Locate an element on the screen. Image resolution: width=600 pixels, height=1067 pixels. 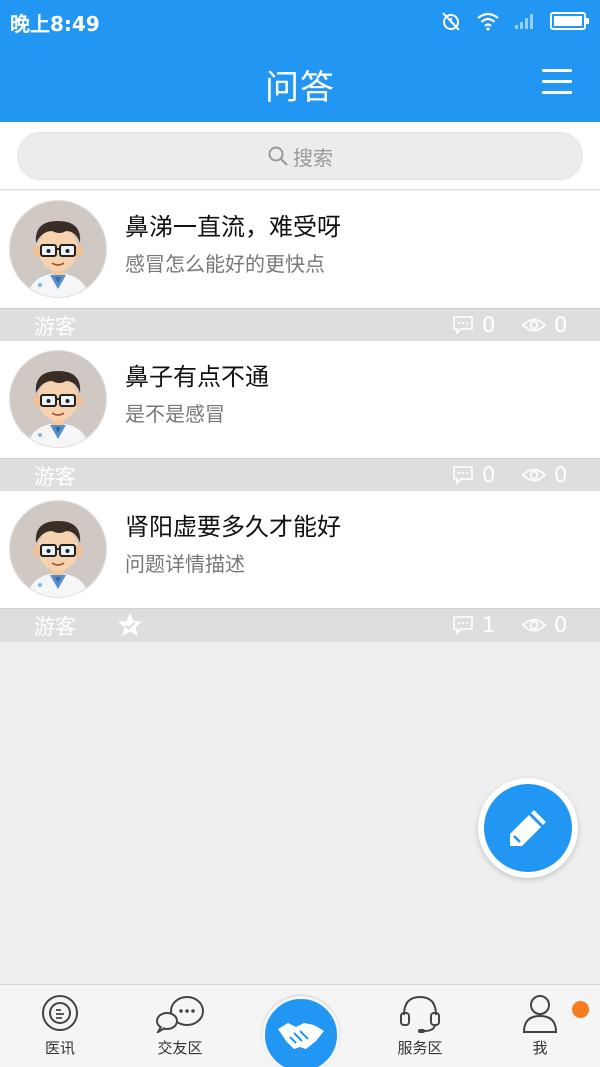
nav-item-service: 服务区 is located at coordinates (420, 1027).